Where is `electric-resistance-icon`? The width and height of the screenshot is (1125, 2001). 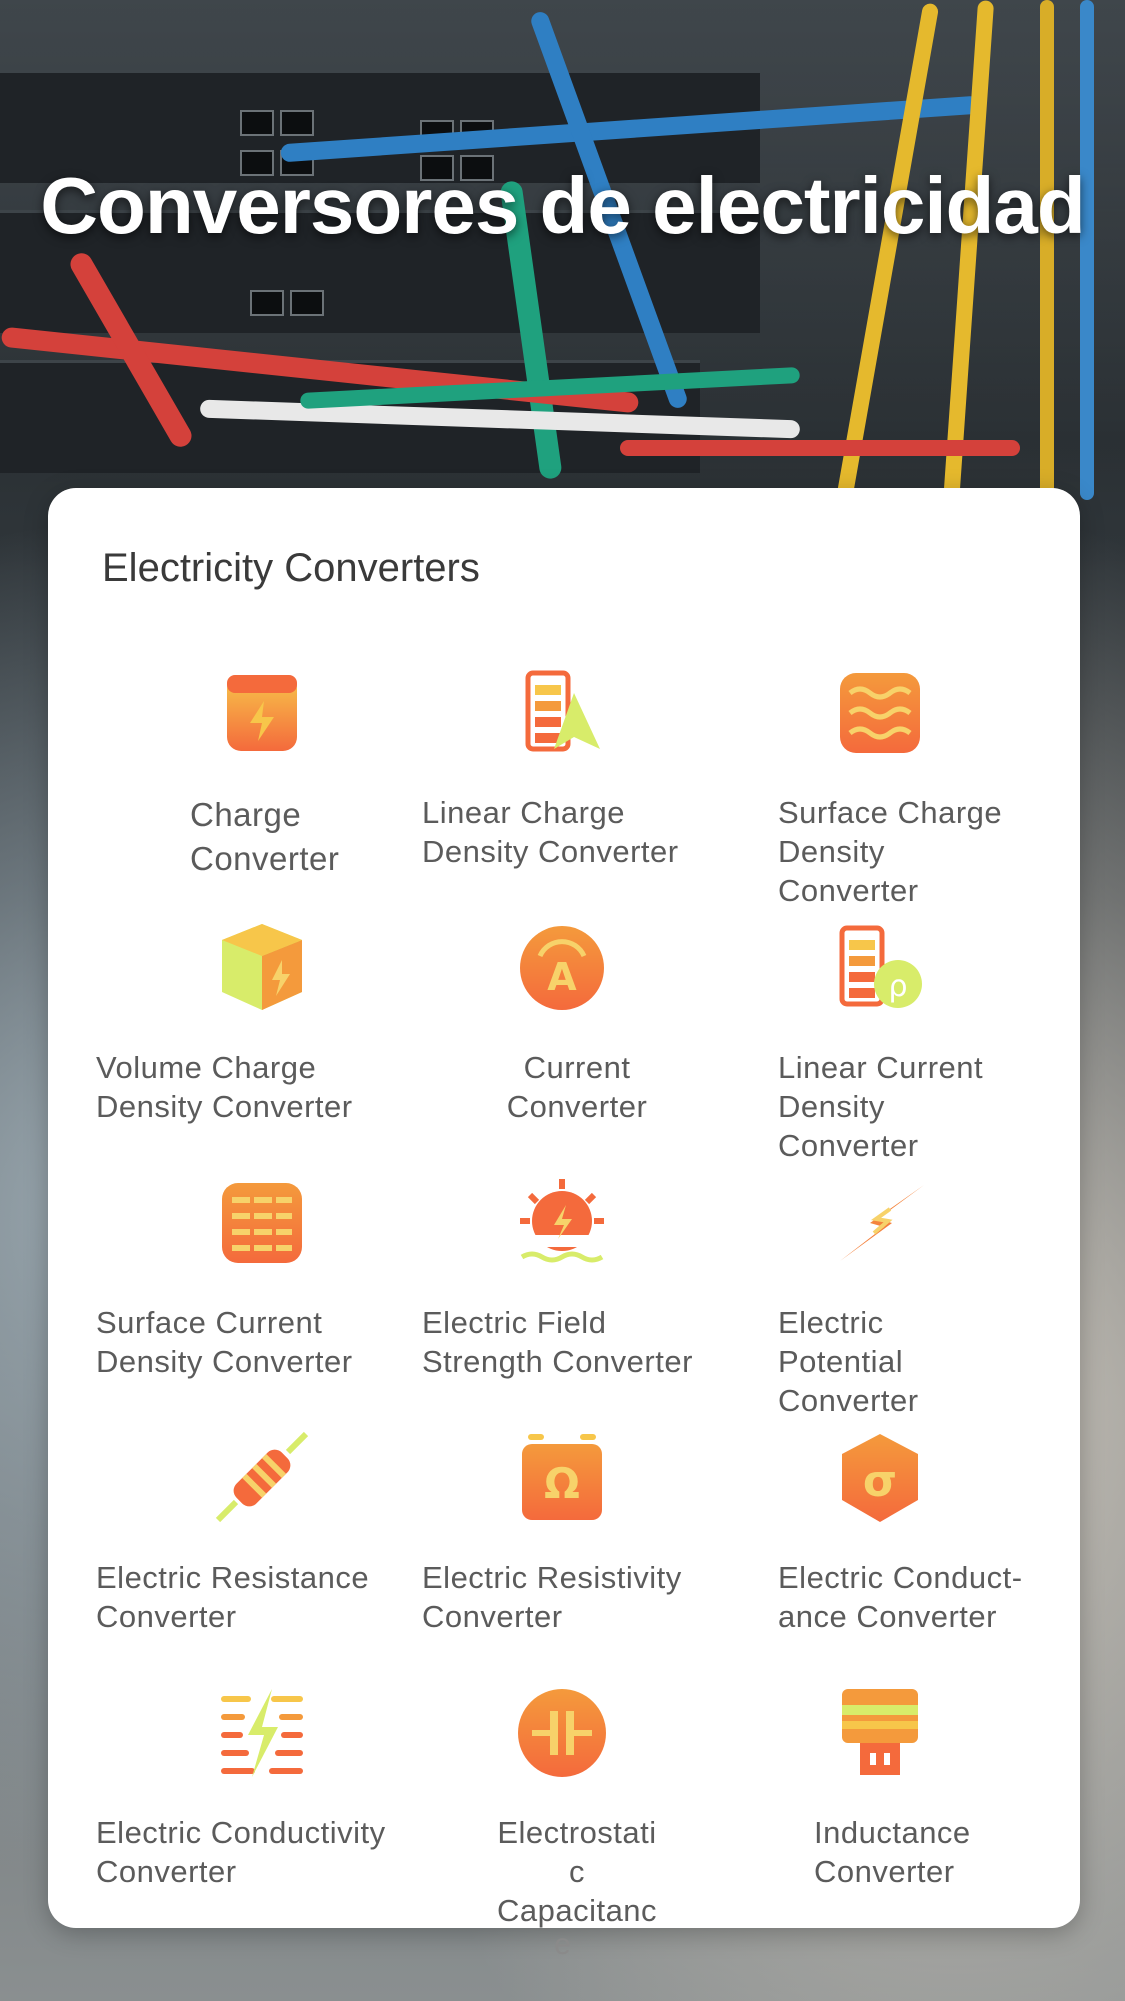 electric-resistance-icon is located at coordinates (262, 1478).